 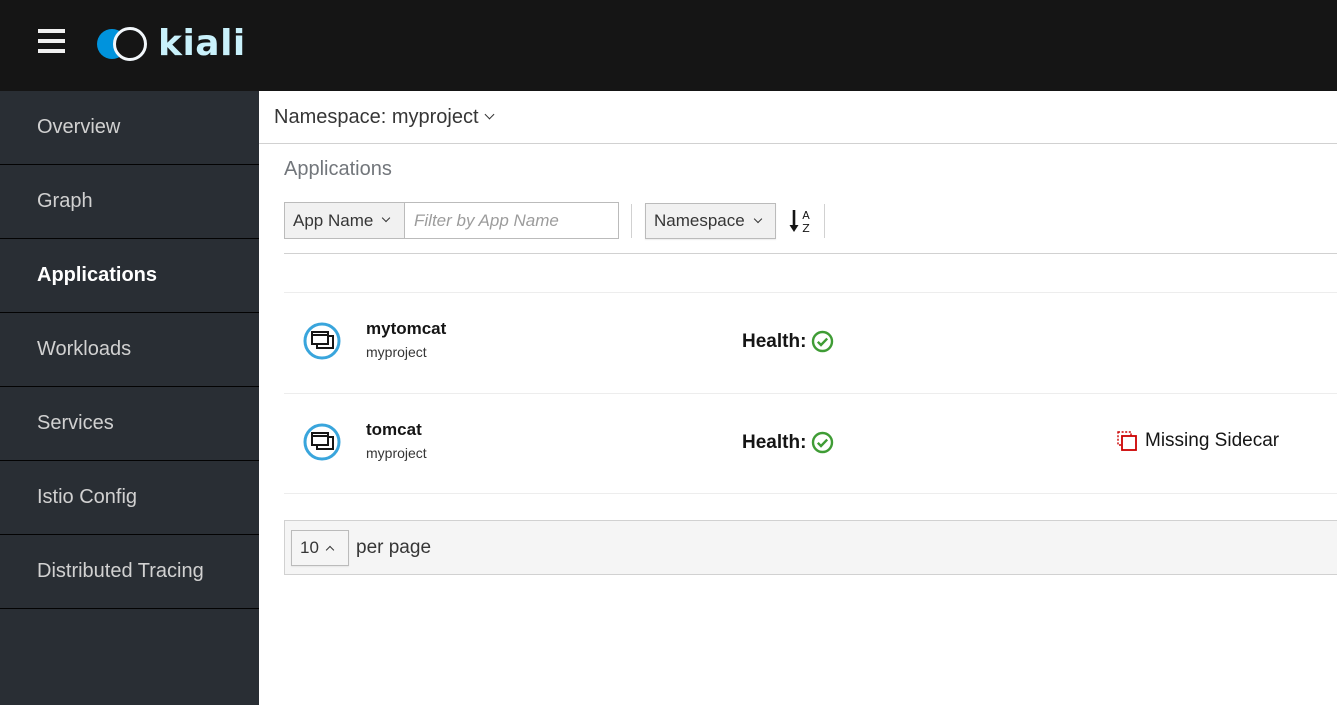 I want to click on list-item: mytomcat myproject Health:, so click(x=810, y=342).